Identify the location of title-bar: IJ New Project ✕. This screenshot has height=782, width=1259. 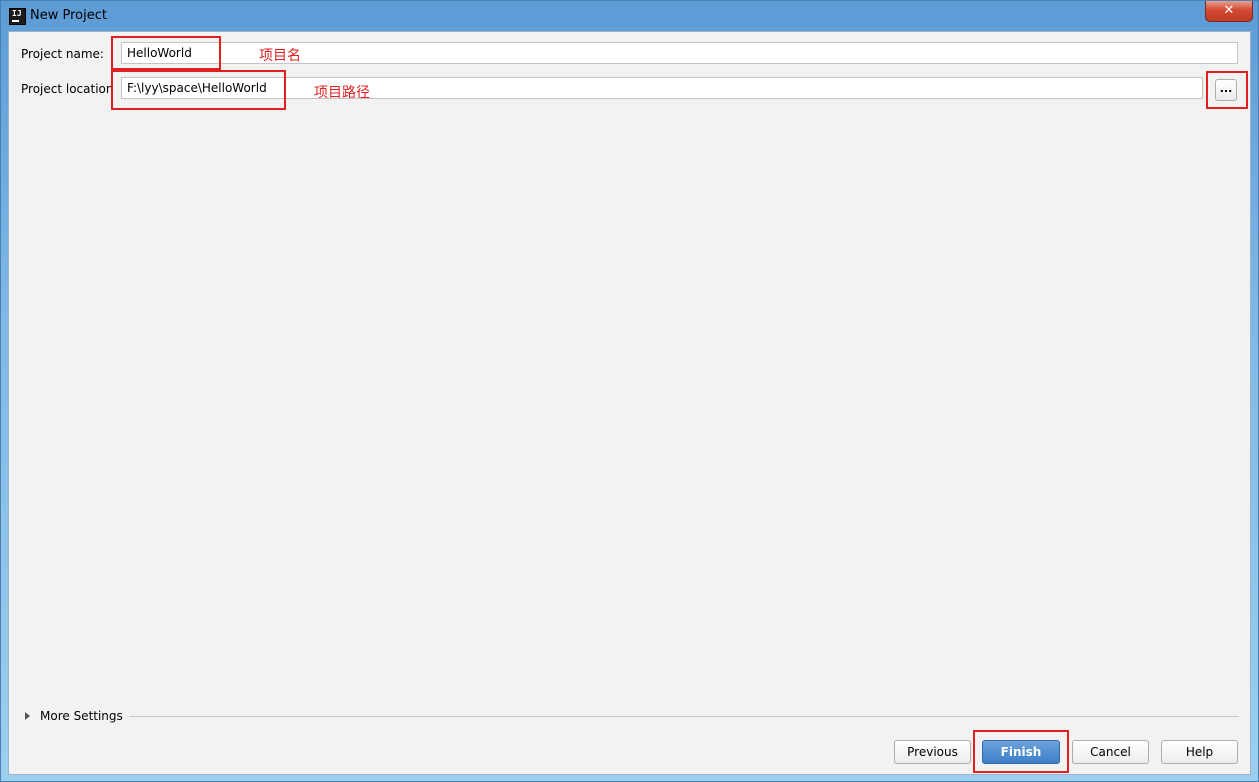
(629, 16).